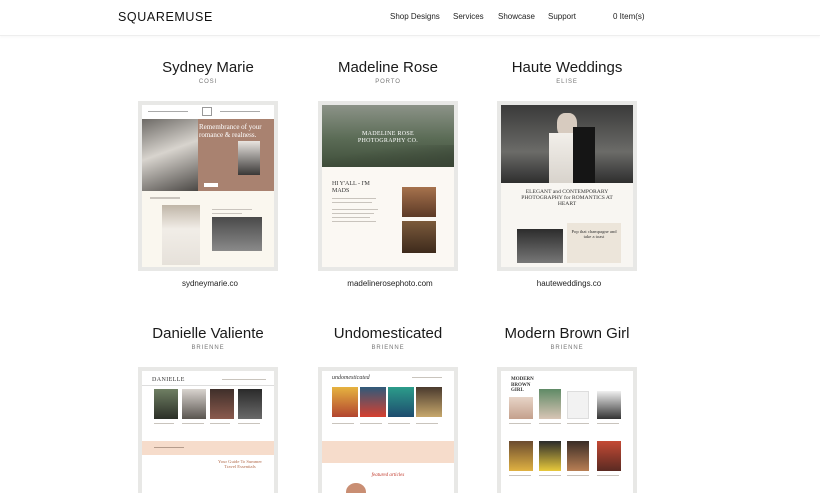 The image size is (820, 493). Describe the element at coordinates (522, 385) in the screenshot. I see `thumb-masthead: MODERN BROWN GIRL` at that location.